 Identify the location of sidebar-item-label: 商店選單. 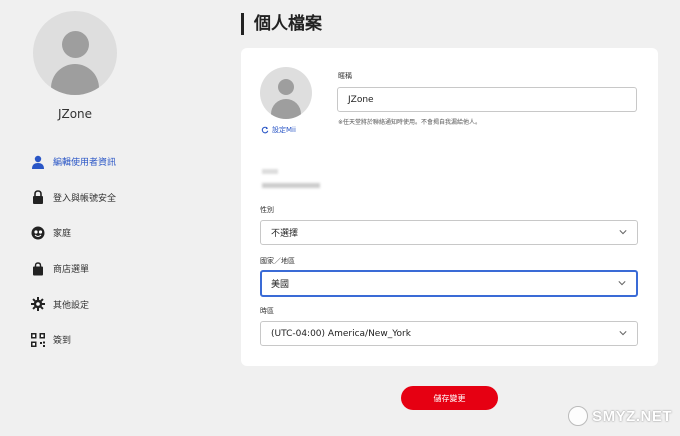
(71, 270).